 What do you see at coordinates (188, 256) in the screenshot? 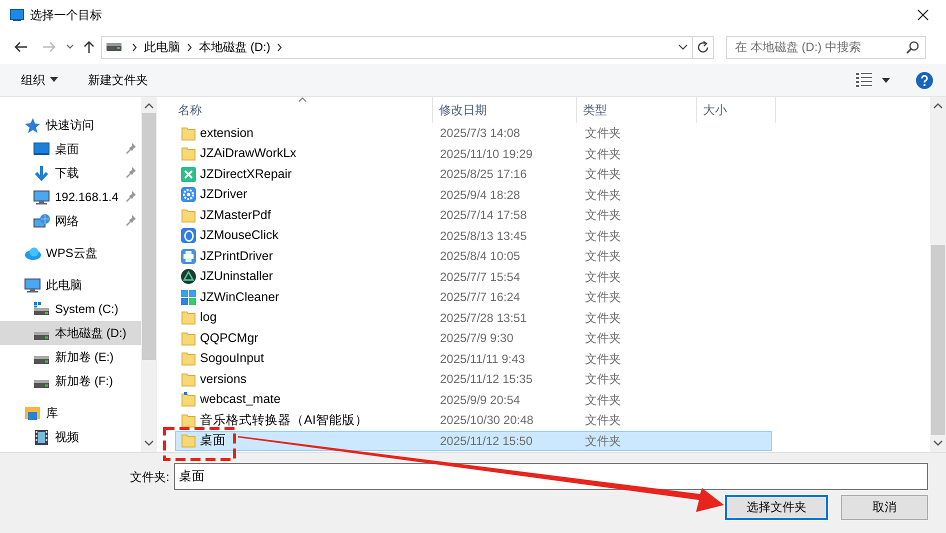
I see `printer-icon` at bounding box center [188, 256].